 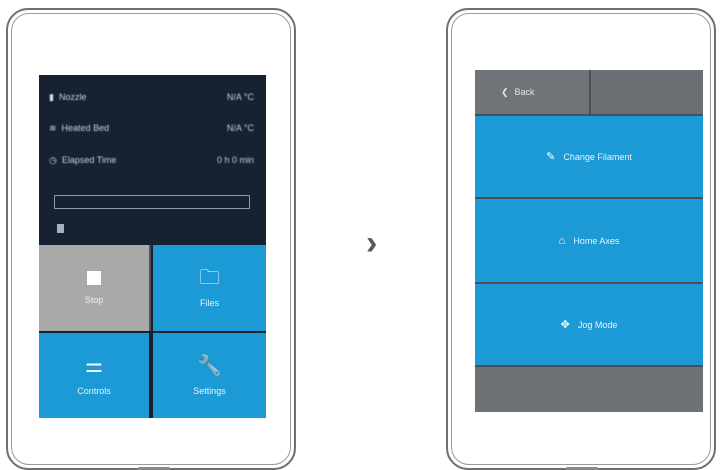 I want to click on wrench-icon: 🔧, so click(x=209, y=365).